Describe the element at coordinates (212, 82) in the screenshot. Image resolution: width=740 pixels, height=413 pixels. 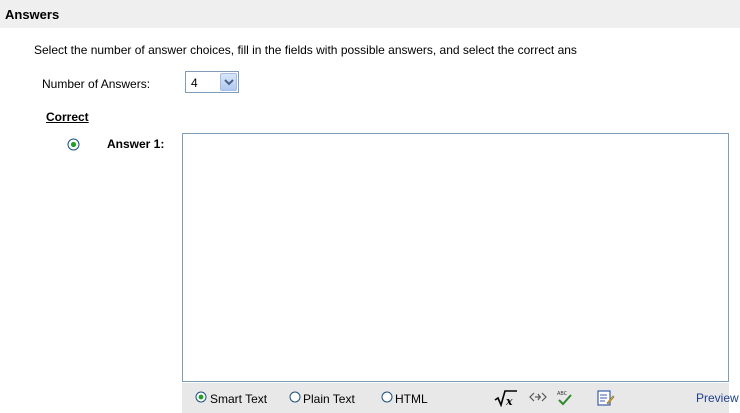
I see `number-of-answers-select: 4` at that location.